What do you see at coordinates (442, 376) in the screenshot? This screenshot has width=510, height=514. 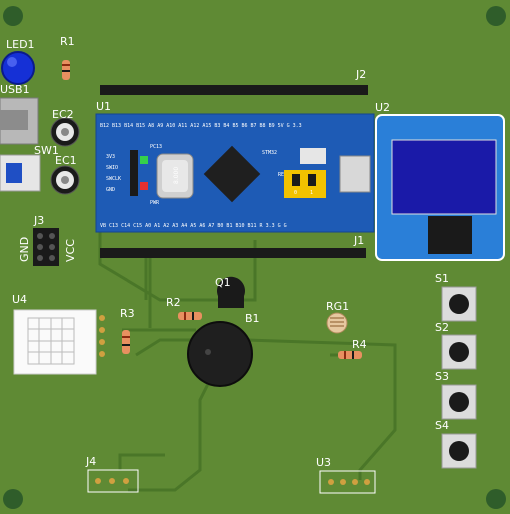 I see `s3-label: S3` at bounding box center [442, 376].